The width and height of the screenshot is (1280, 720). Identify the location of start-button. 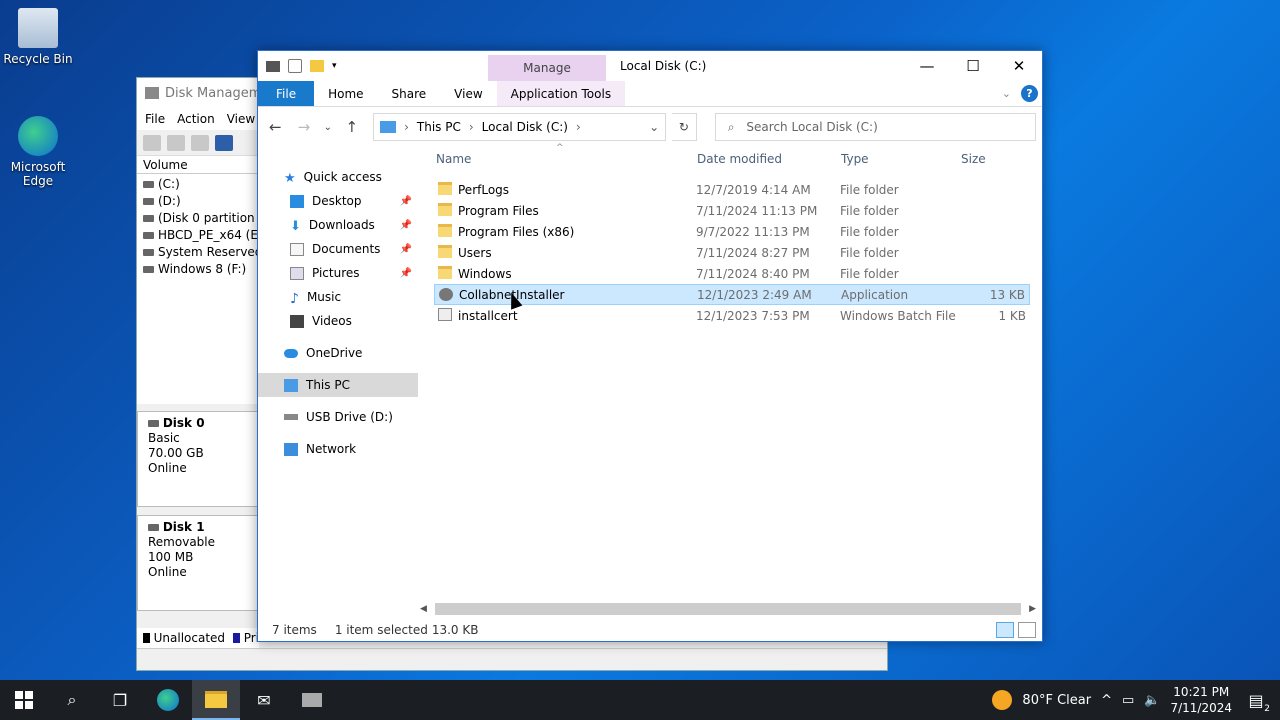
(24, 700).